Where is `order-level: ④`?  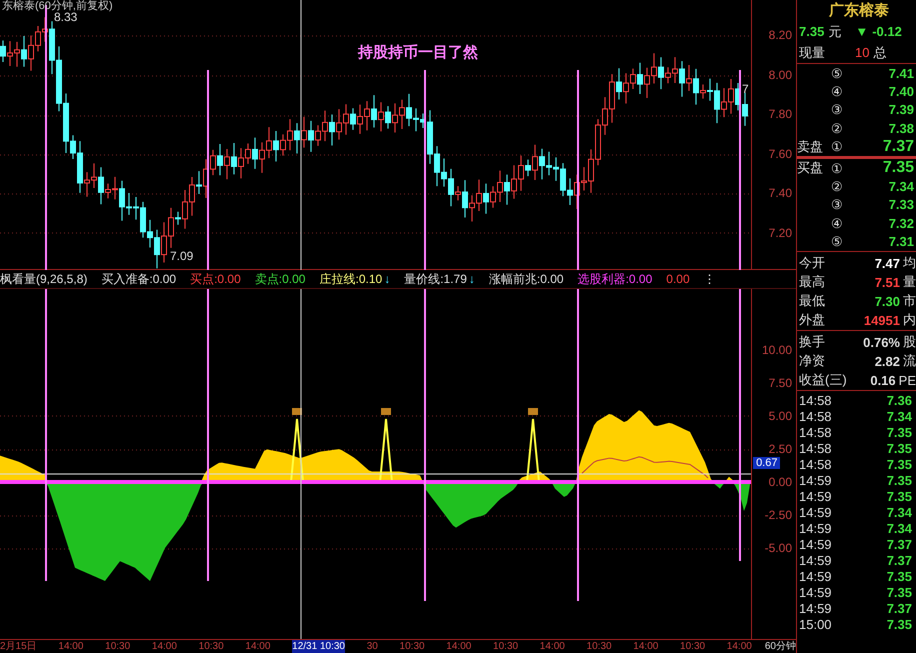
order-level: ④ is located at coordinates (837, 92).